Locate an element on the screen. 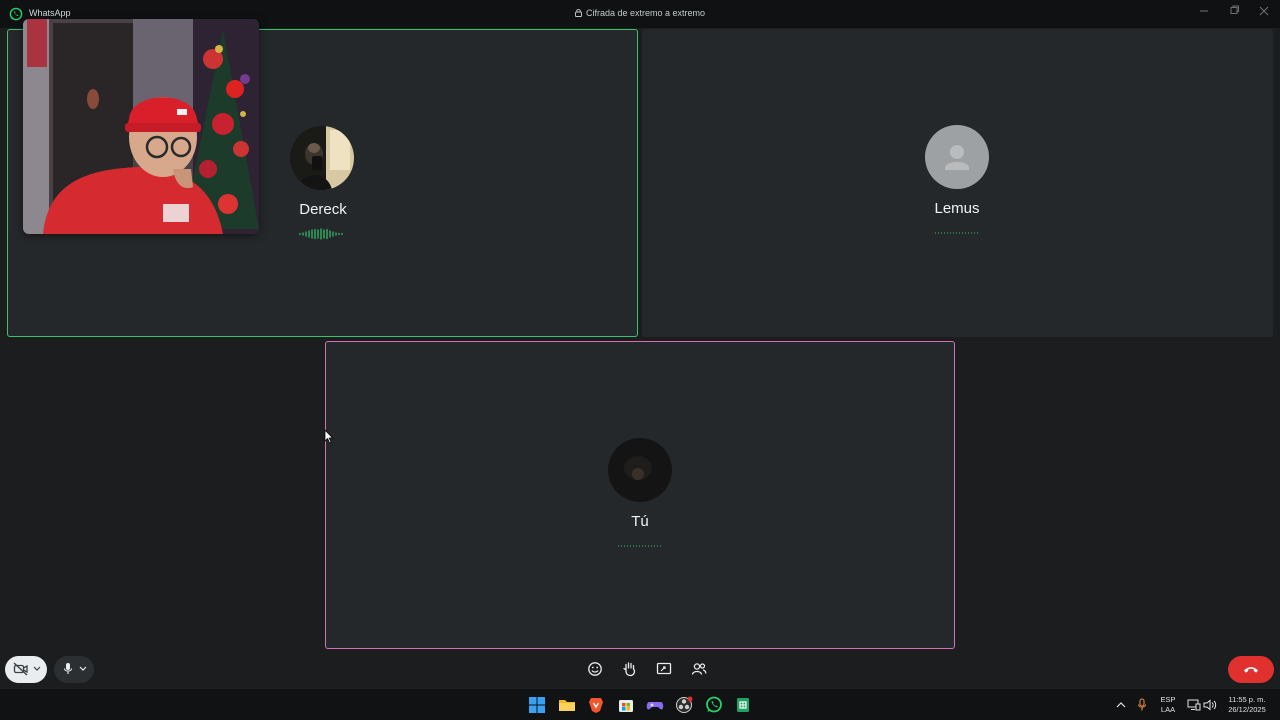 The image size is (1280, 720). emoji-icon is located at coordinates (595, 669).